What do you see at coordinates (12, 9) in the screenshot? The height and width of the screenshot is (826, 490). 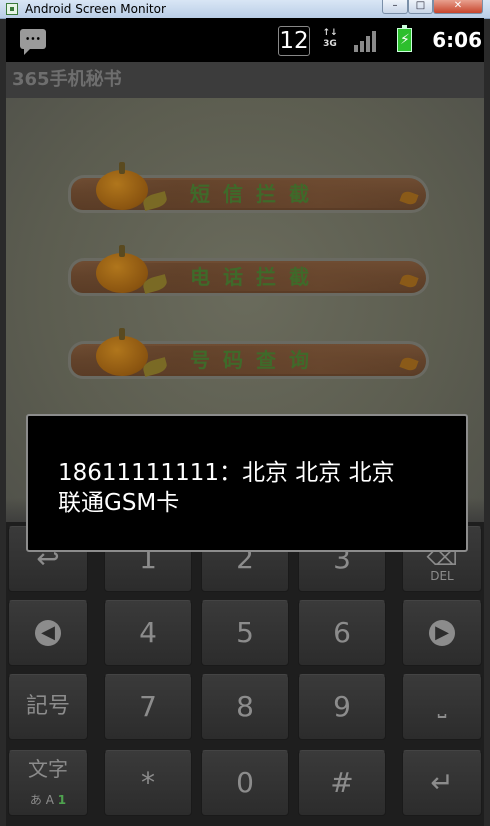 I see `app-window-icon` at bounding box center [12, 9].